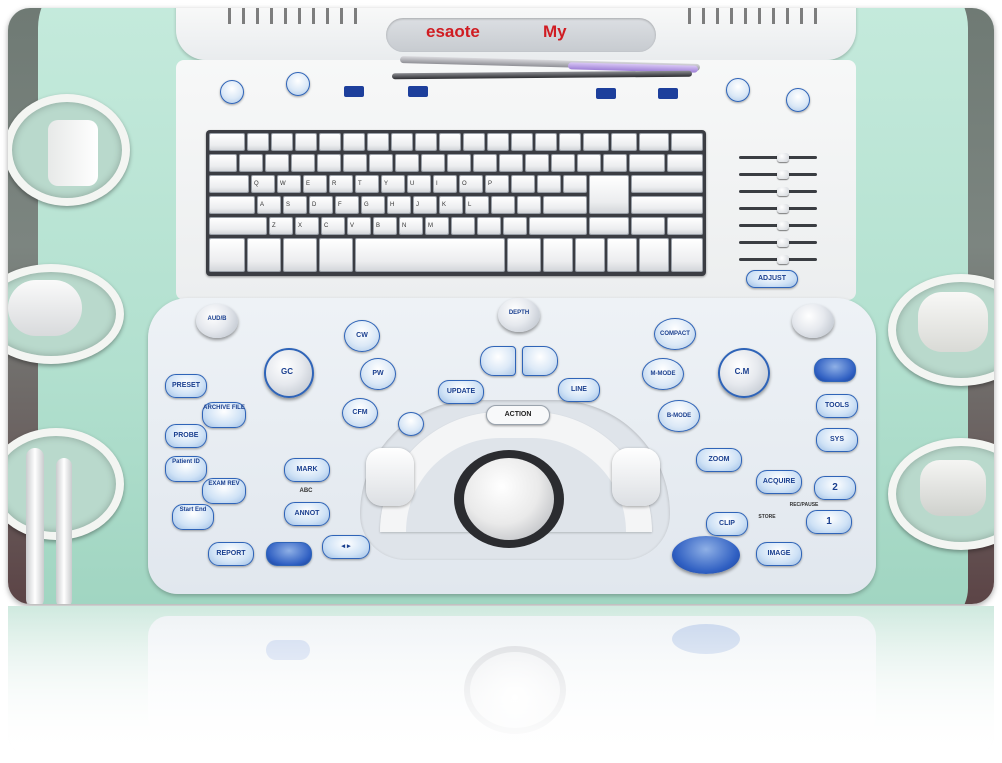 The image size is (1002, 763). Describe the element at coordinates (227, 255) in the screenshot. I see `key-ctrl` at that location.